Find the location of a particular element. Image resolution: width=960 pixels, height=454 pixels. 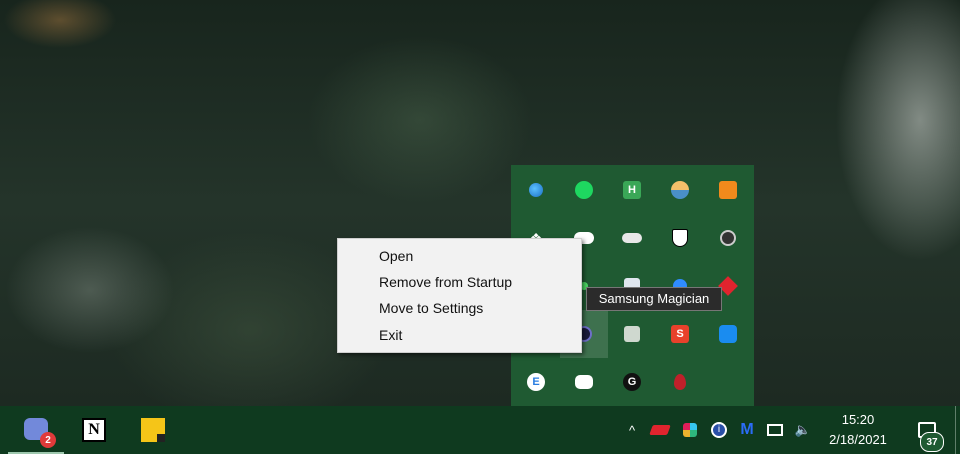

sticky-notes-icon is located at coordinates (153, 430).